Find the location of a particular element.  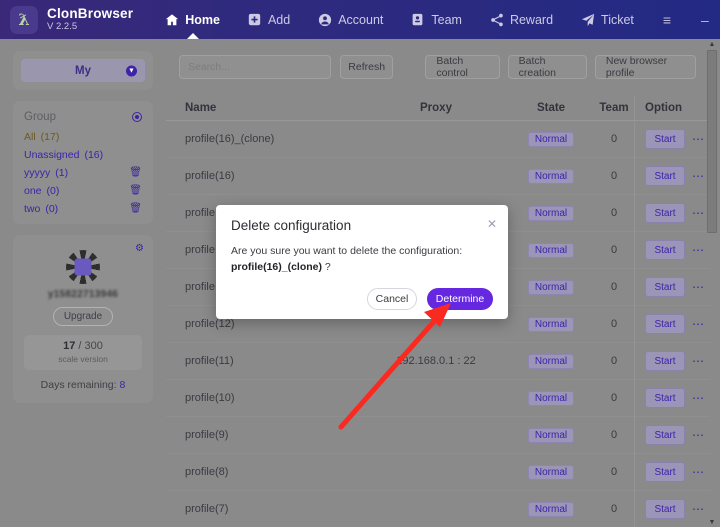

nav-item-home: Home is located at coordinates (192, 19).